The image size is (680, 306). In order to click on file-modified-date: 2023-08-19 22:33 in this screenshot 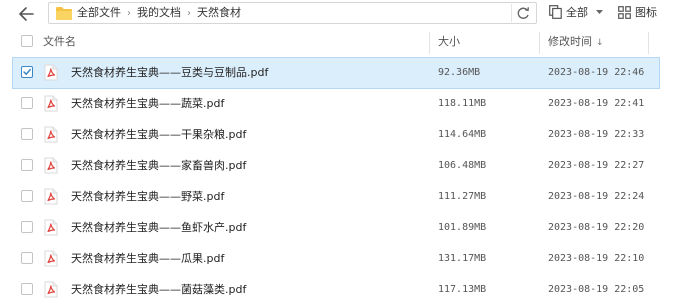, I will do `click(596, 134)`.